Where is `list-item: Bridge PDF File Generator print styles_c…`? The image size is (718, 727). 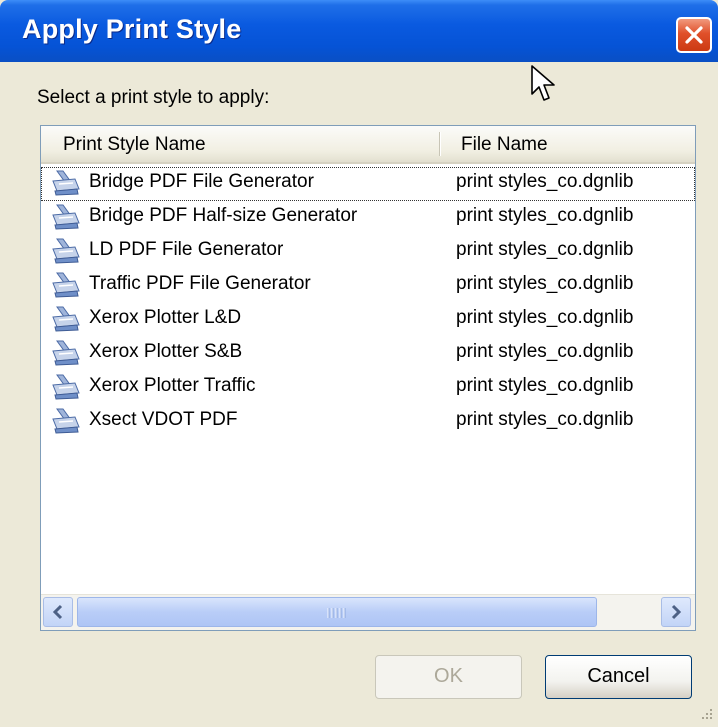 list-item: Bridge PDF File Generator print styles_c… is located at coordinates (368, 184).